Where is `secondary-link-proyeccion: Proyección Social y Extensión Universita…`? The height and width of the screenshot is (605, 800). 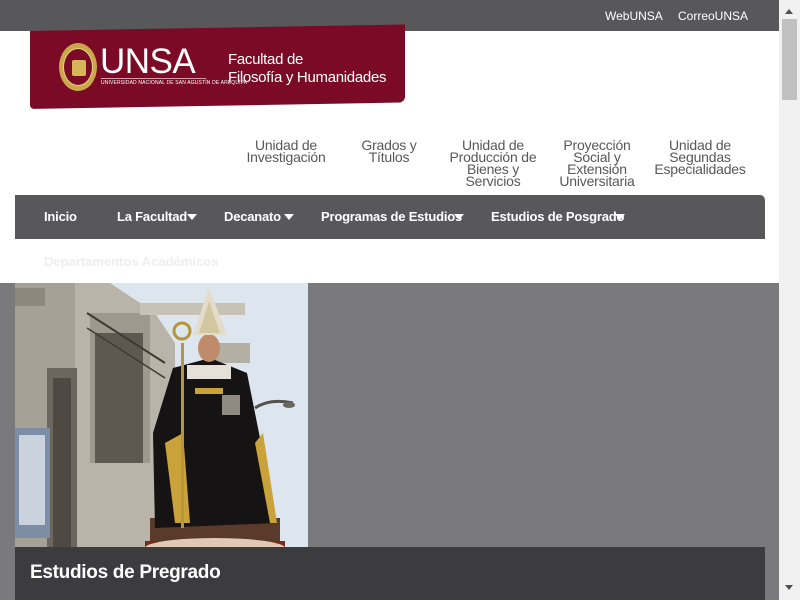 secondary-link-proyeccion: Proyección Social y Extensión Universita… is located at coordinates (597, 163).